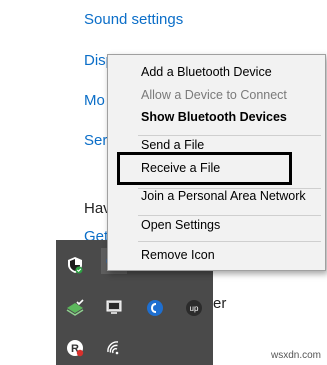 This screenshot has width=327, height=365. Describe the element at coordinates (295, 355) in the screenshot. I see `watermark: wsxdn.com` at that location.